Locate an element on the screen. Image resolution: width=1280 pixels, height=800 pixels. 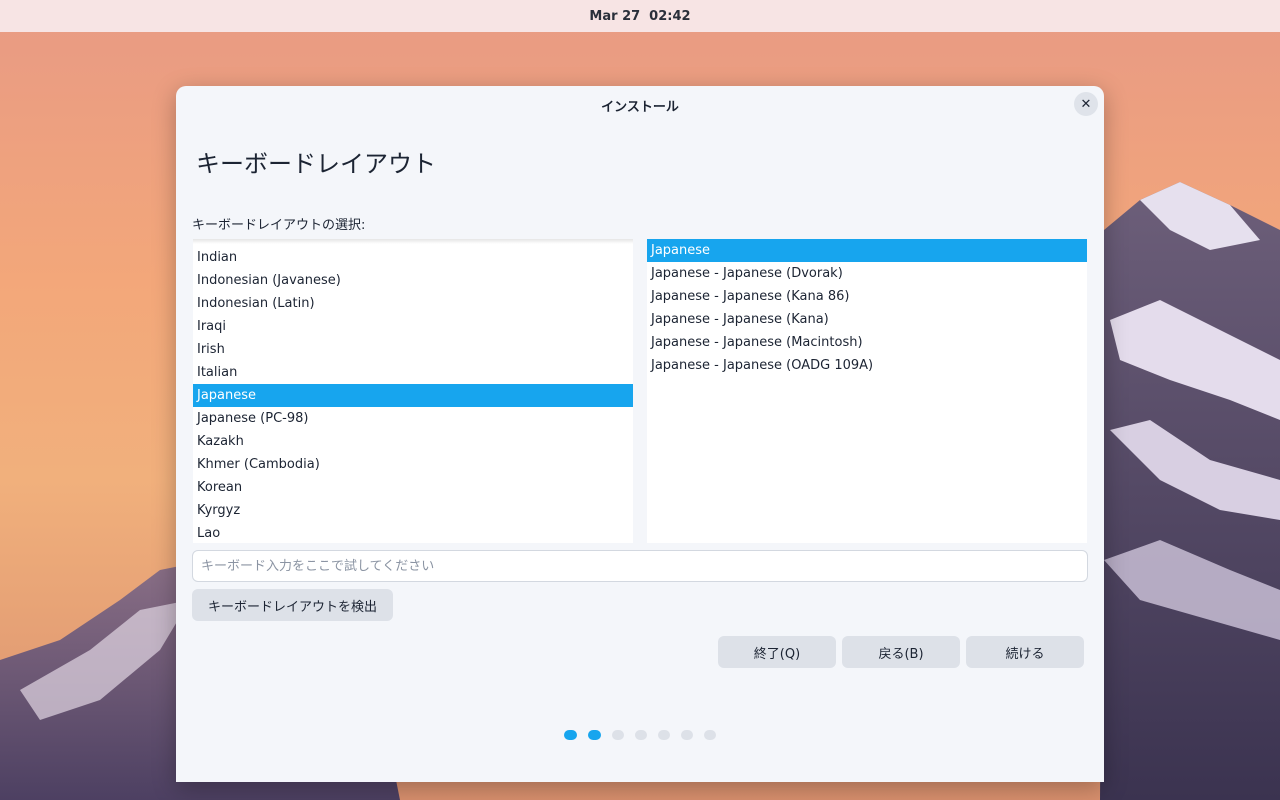
progress-indicator is located at coordinates (640, 735).